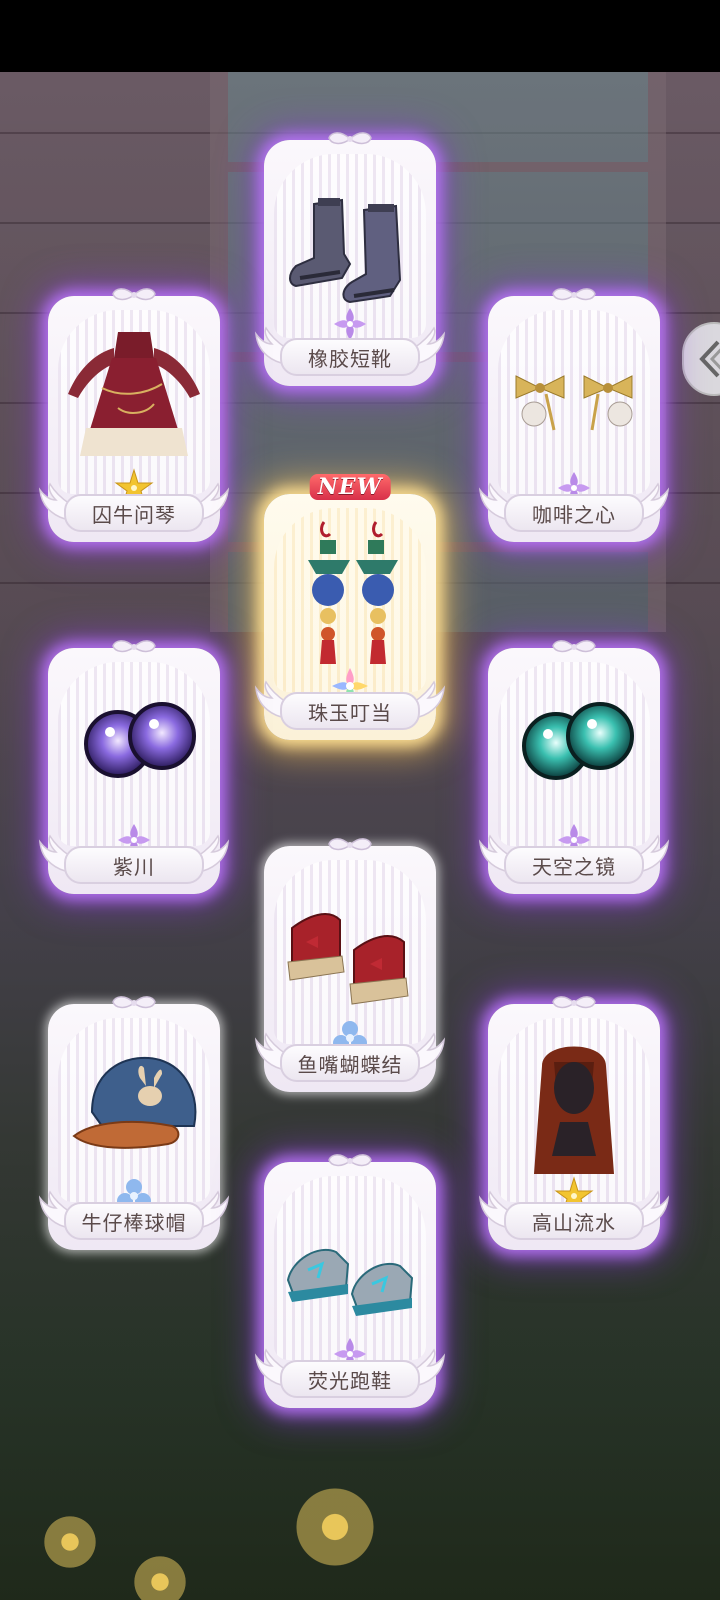 The width and height of the screenshot is (720, 1600). What do you see at coordinates (350, 711) in the screenshot?
I see `item-name: 珠玉叮当` at bounding box center [350, 711].